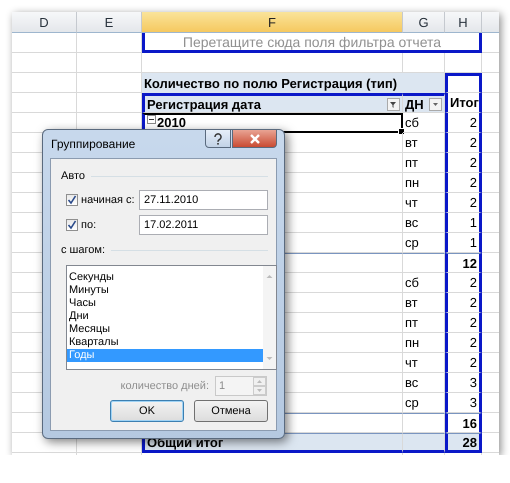 The width and height of the screenshot is (510, 483). What do you see at coordinates (151, 119) in the screenshot?
I see `collapse-icon` at bounding box center [151, 119].